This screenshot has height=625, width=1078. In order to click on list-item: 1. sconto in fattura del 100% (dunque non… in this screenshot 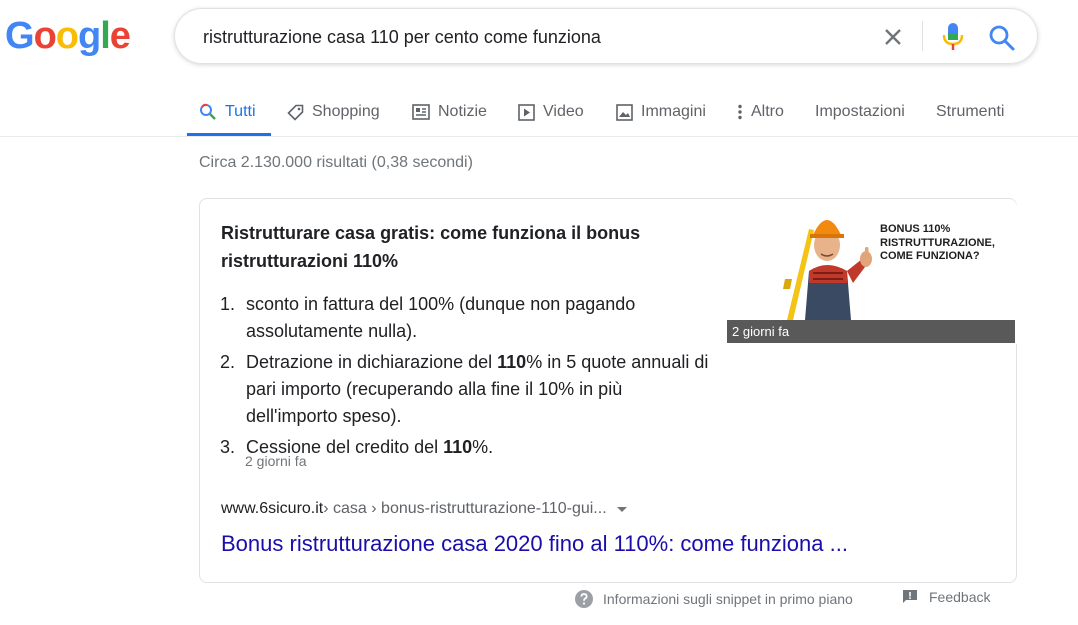, I will do `click(453, 318)`.